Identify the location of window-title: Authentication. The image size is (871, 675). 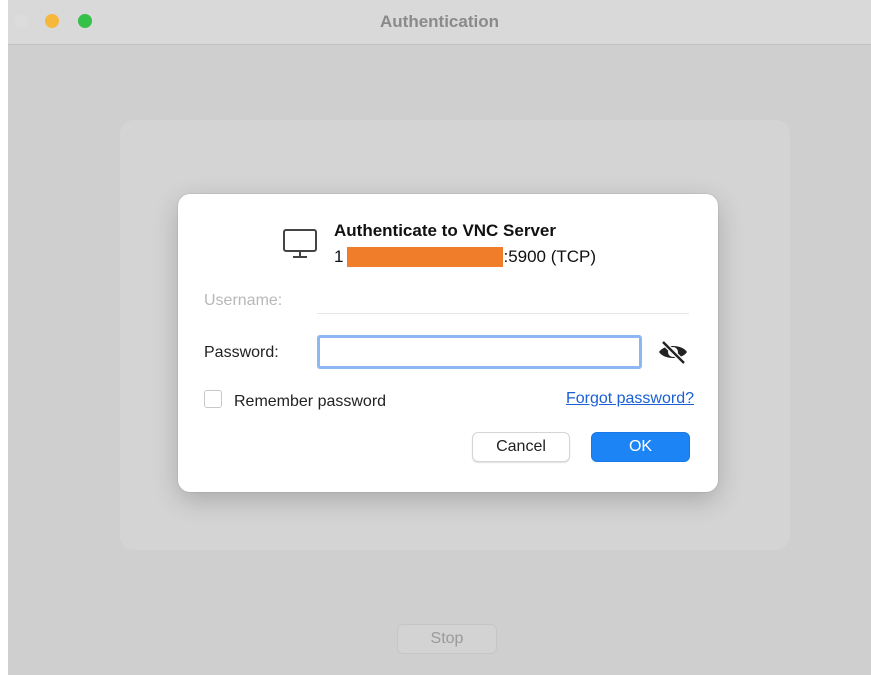
(439, 21).